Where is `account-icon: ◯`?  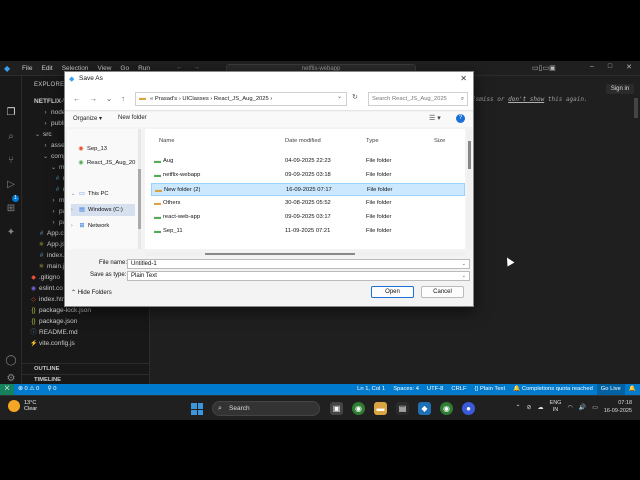
account-icon: ◯ is located at coordinates (11, 361).